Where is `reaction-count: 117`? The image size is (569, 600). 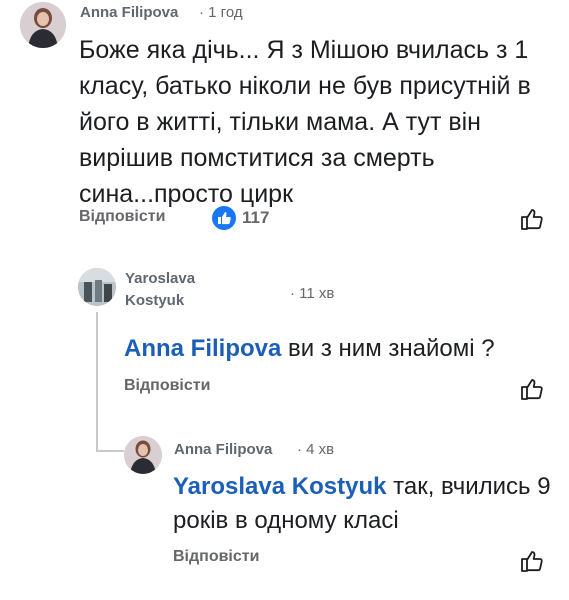 reaction-count: 117 is located at coordinates (256, 217).